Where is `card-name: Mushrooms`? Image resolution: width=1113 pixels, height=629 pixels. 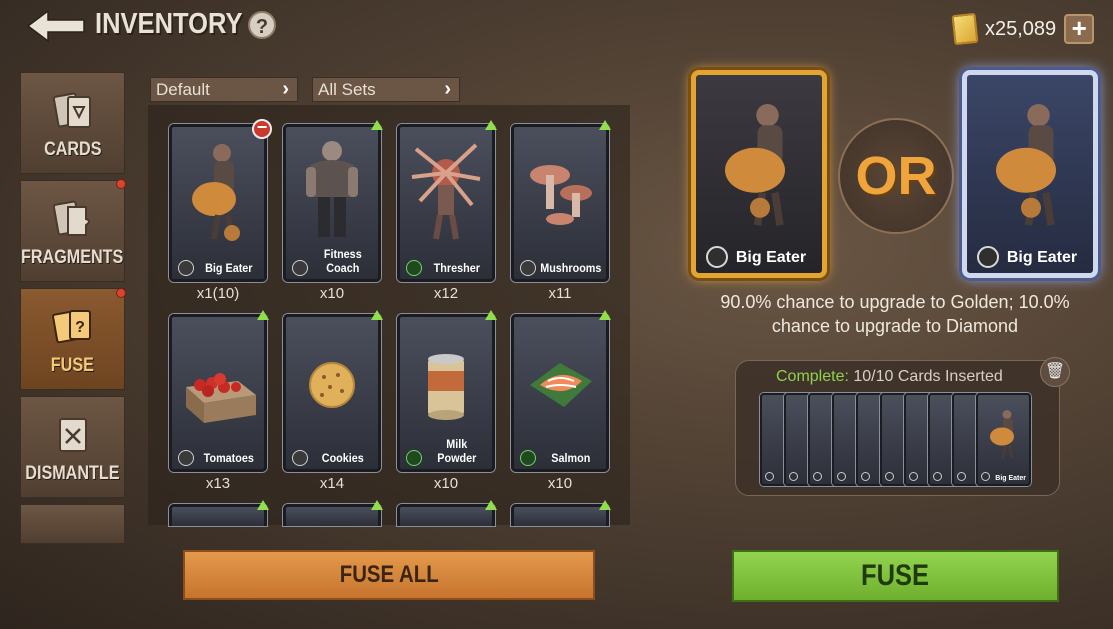 card-name: Mushrooms is located at coordinates (571, 268).